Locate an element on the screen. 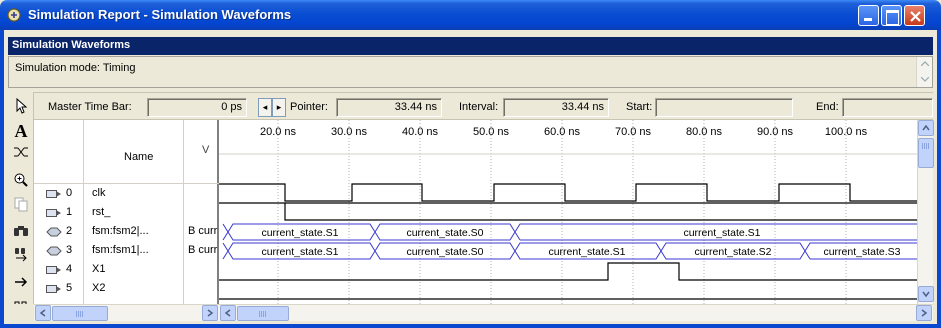  scrollbar-corner is located at coordinates (21, 312).